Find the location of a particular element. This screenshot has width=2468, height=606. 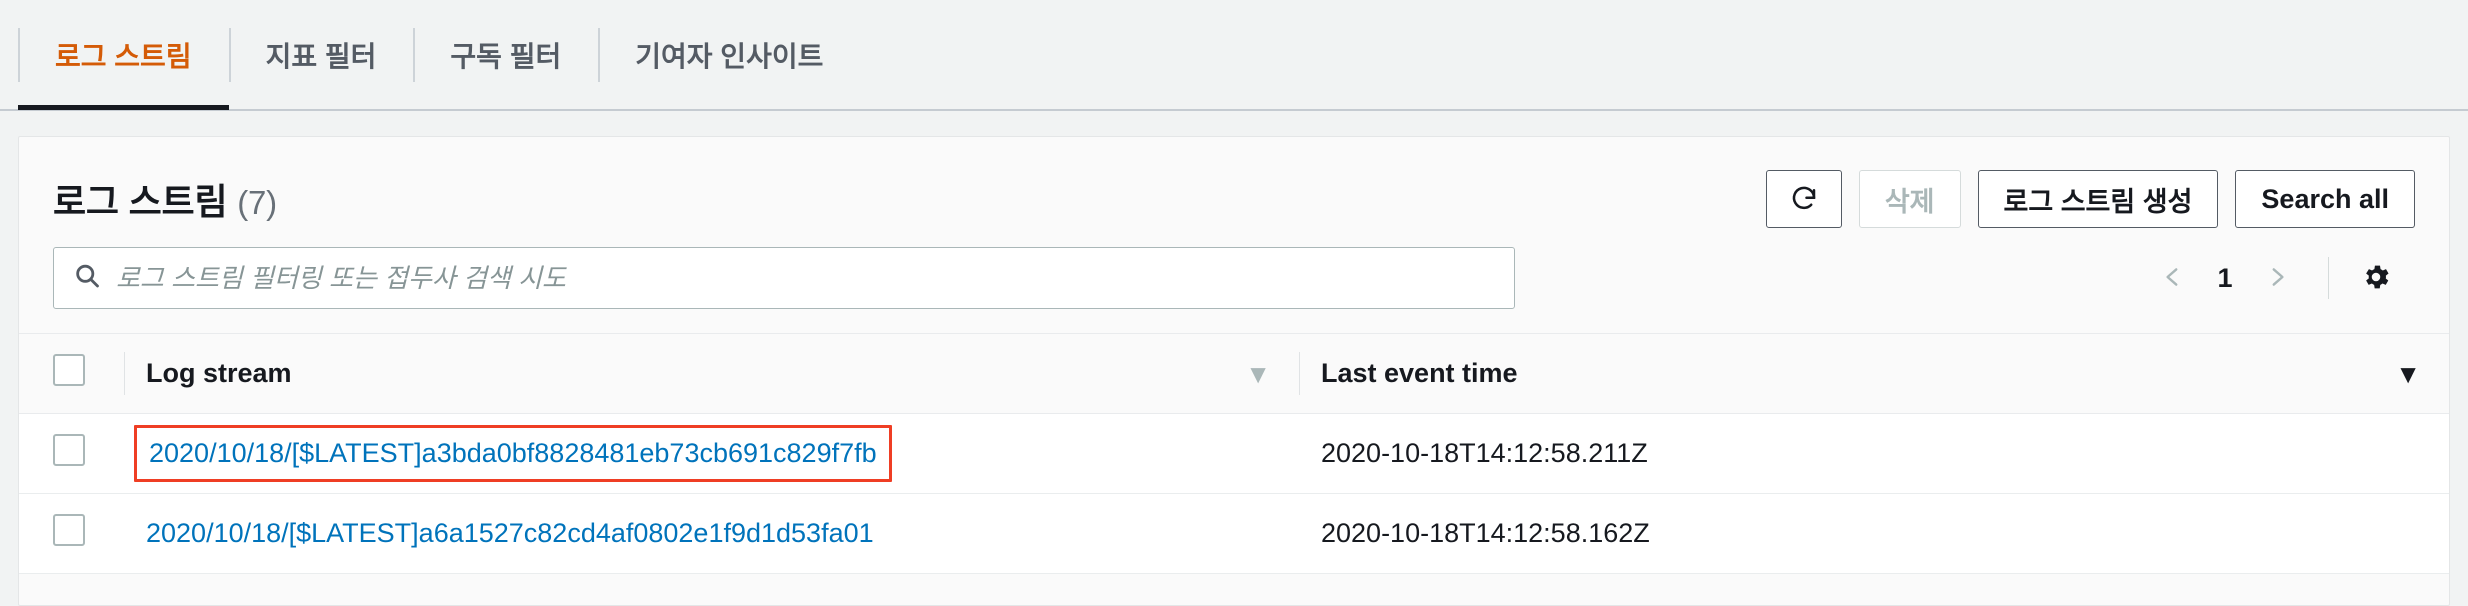

chevron-left-icon is located at coordinates (2173, 278).